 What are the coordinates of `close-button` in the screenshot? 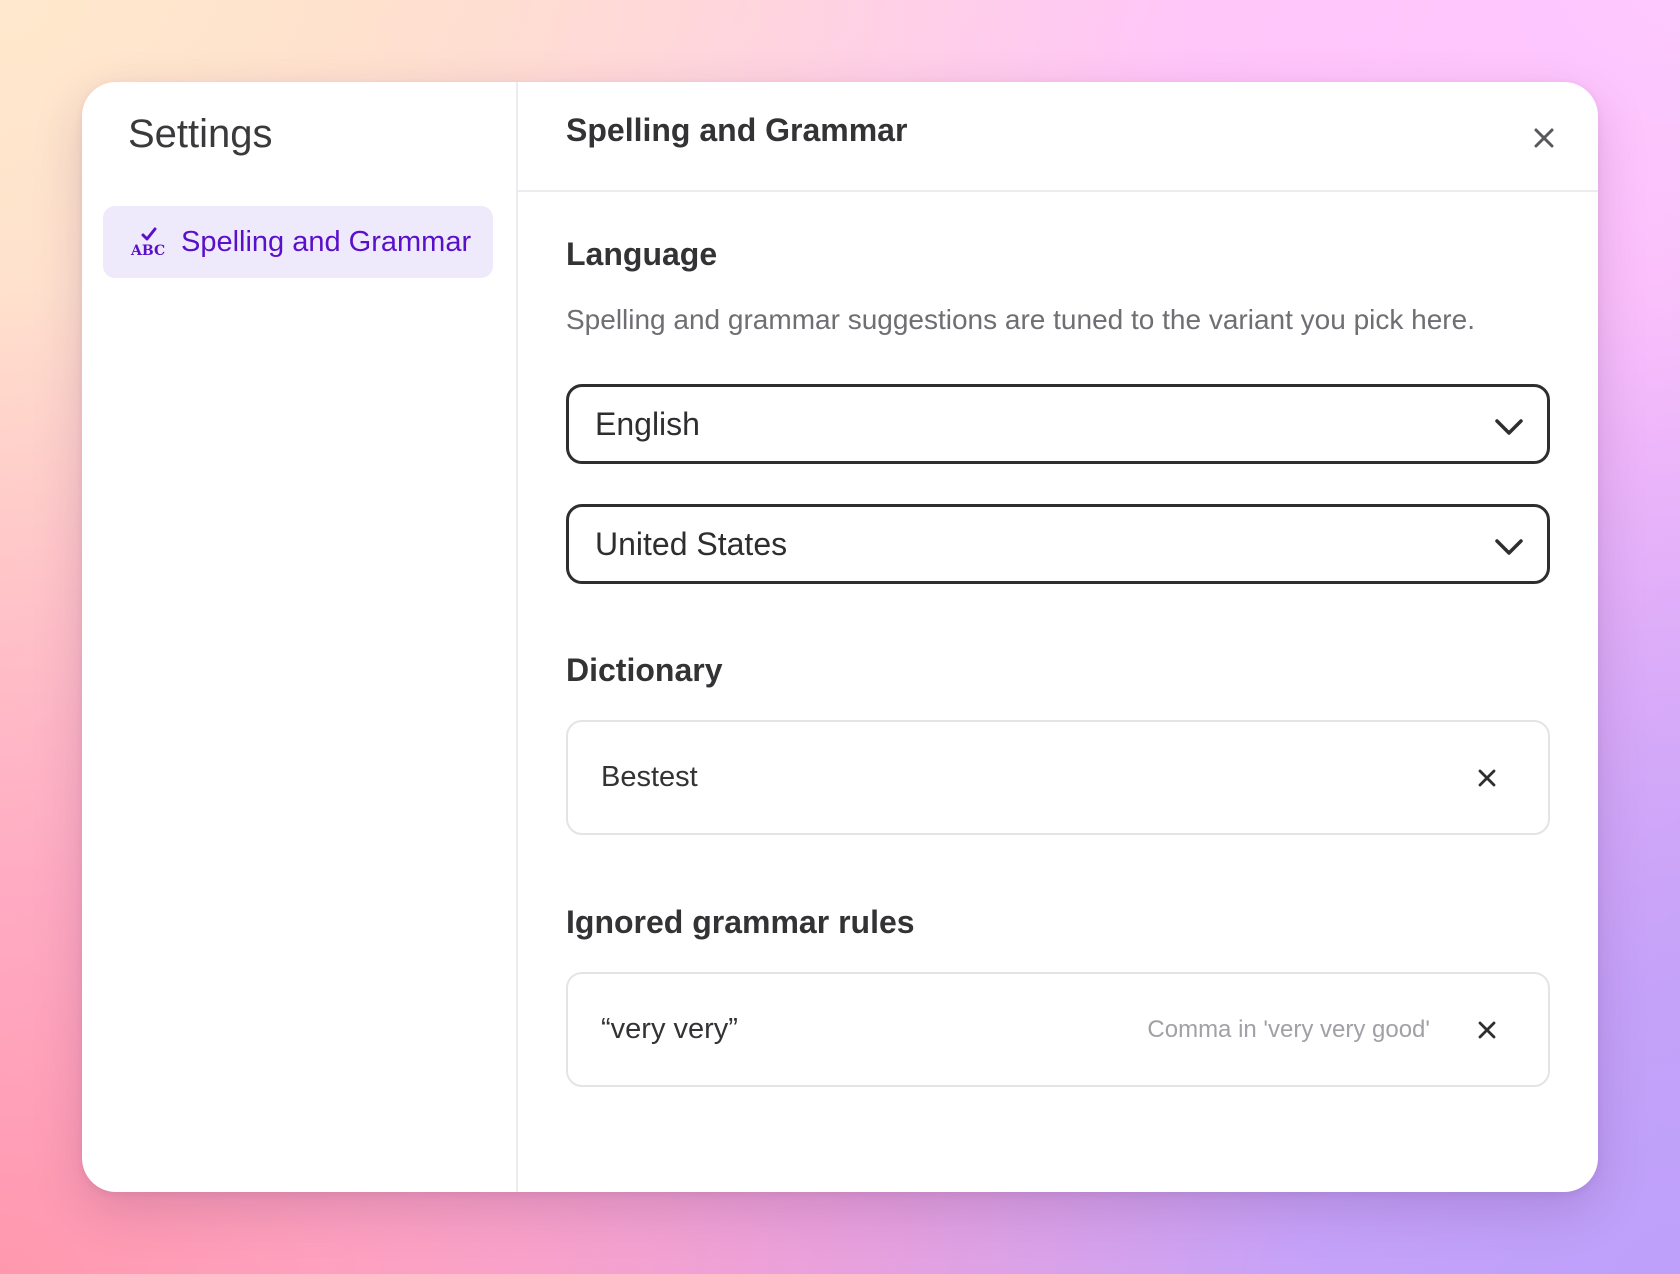 It's located at (1544, 138).